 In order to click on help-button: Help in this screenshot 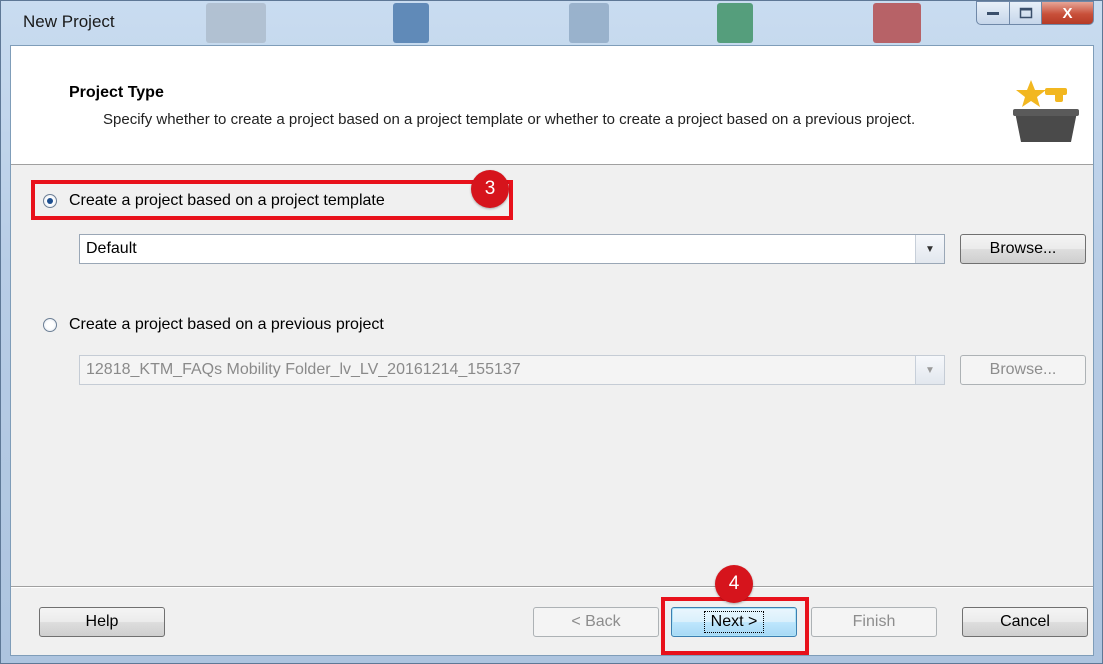, I will do `click(102, 622)`.